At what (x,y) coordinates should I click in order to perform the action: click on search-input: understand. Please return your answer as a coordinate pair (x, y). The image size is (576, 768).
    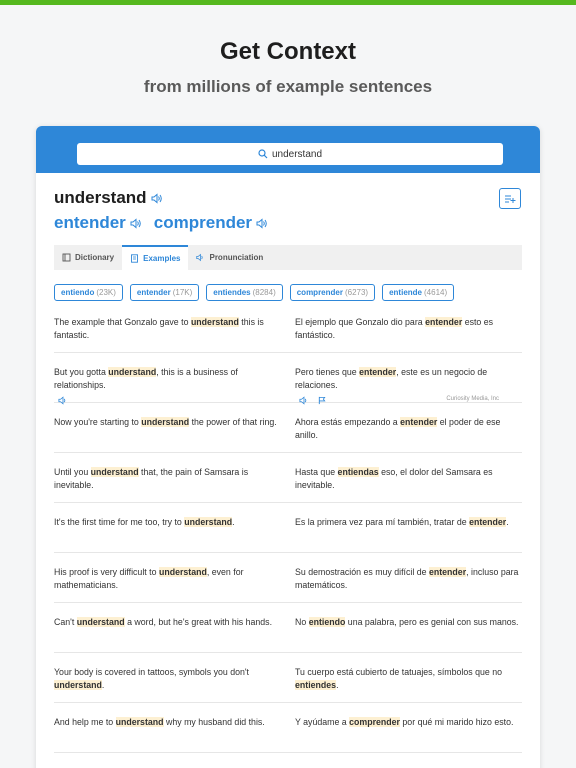
    Looking at the image, I should click on (290, 154).